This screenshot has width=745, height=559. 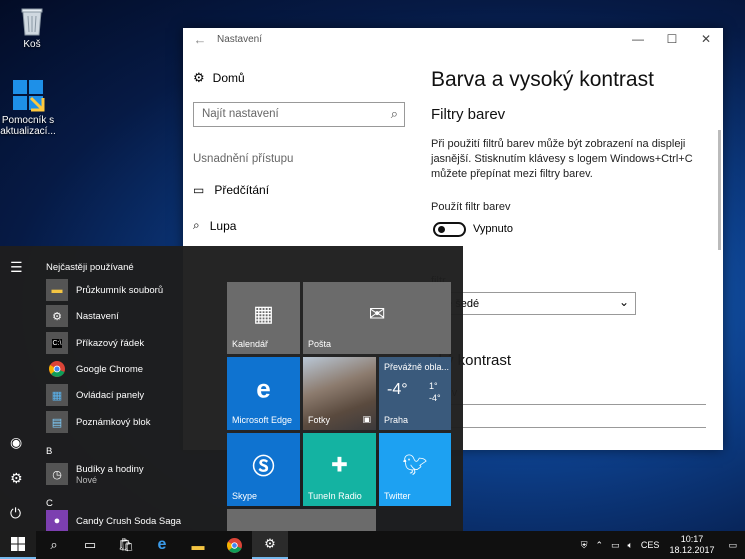 I want to click on app-label: Budíky a hodiny, so click(x=110, y=469).